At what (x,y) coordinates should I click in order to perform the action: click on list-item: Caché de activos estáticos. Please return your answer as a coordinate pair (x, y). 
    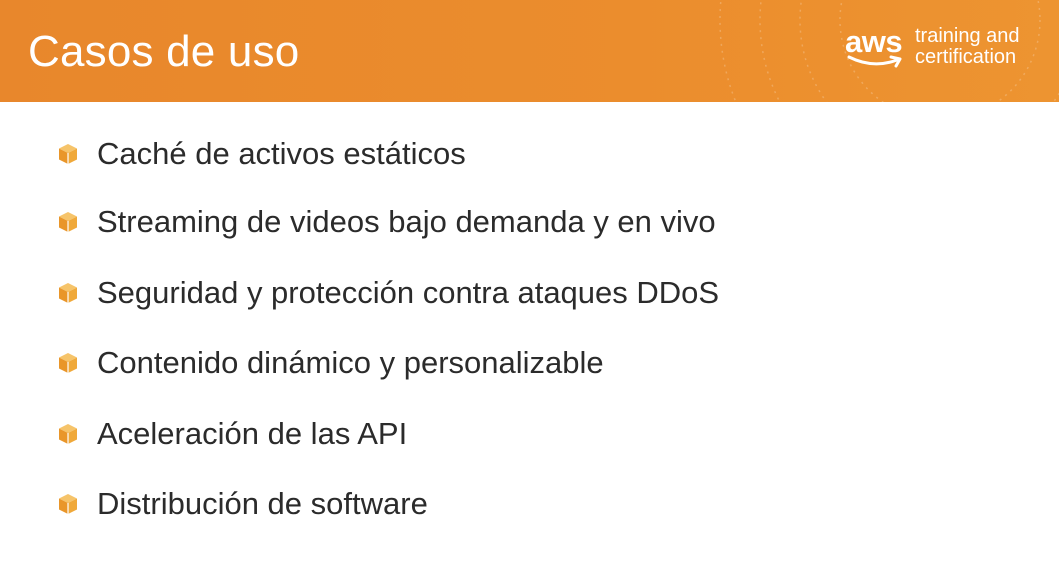
    Looking at the image, I should click on (538, 154).